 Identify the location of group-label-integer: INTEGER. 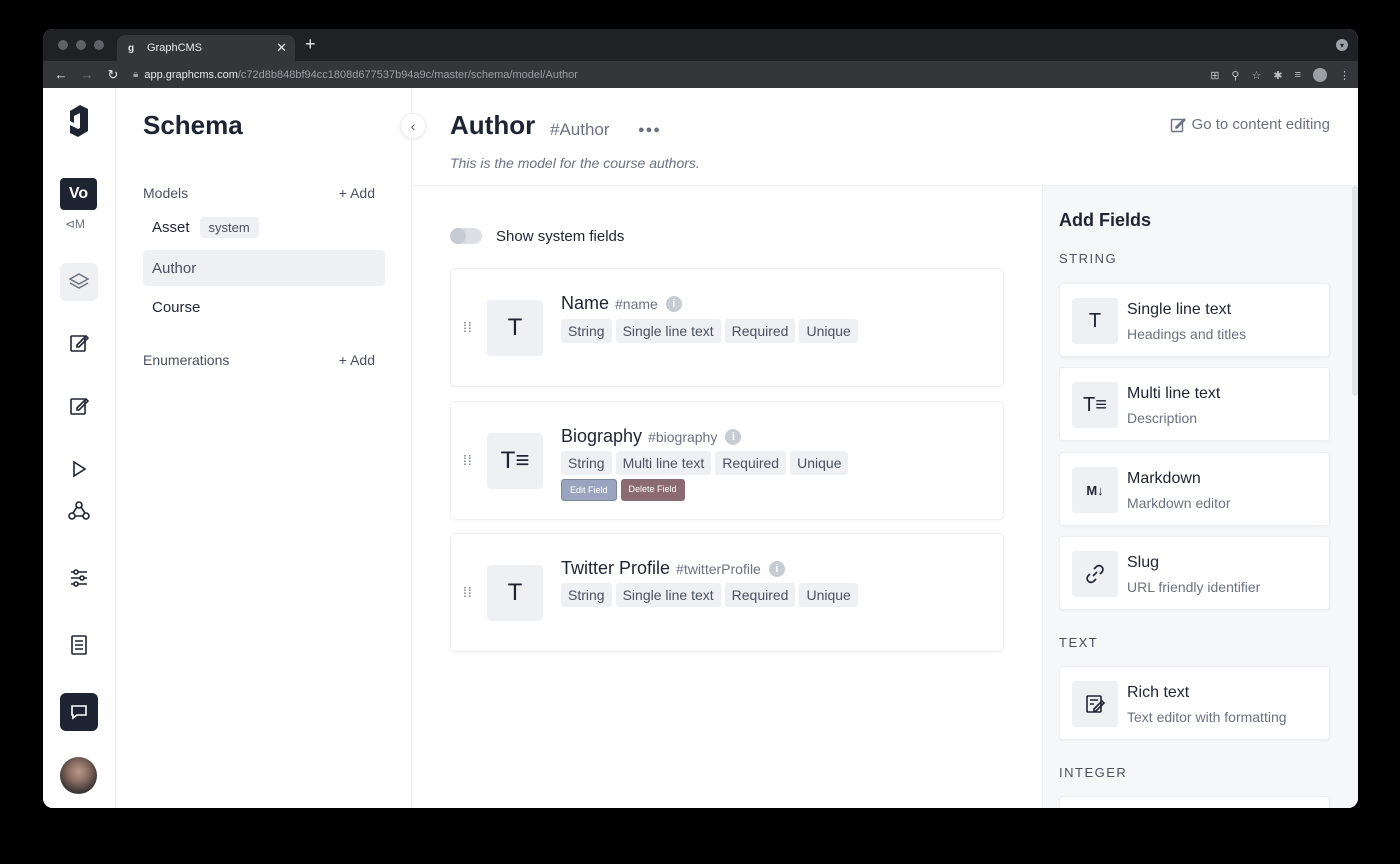
(1093, 772).